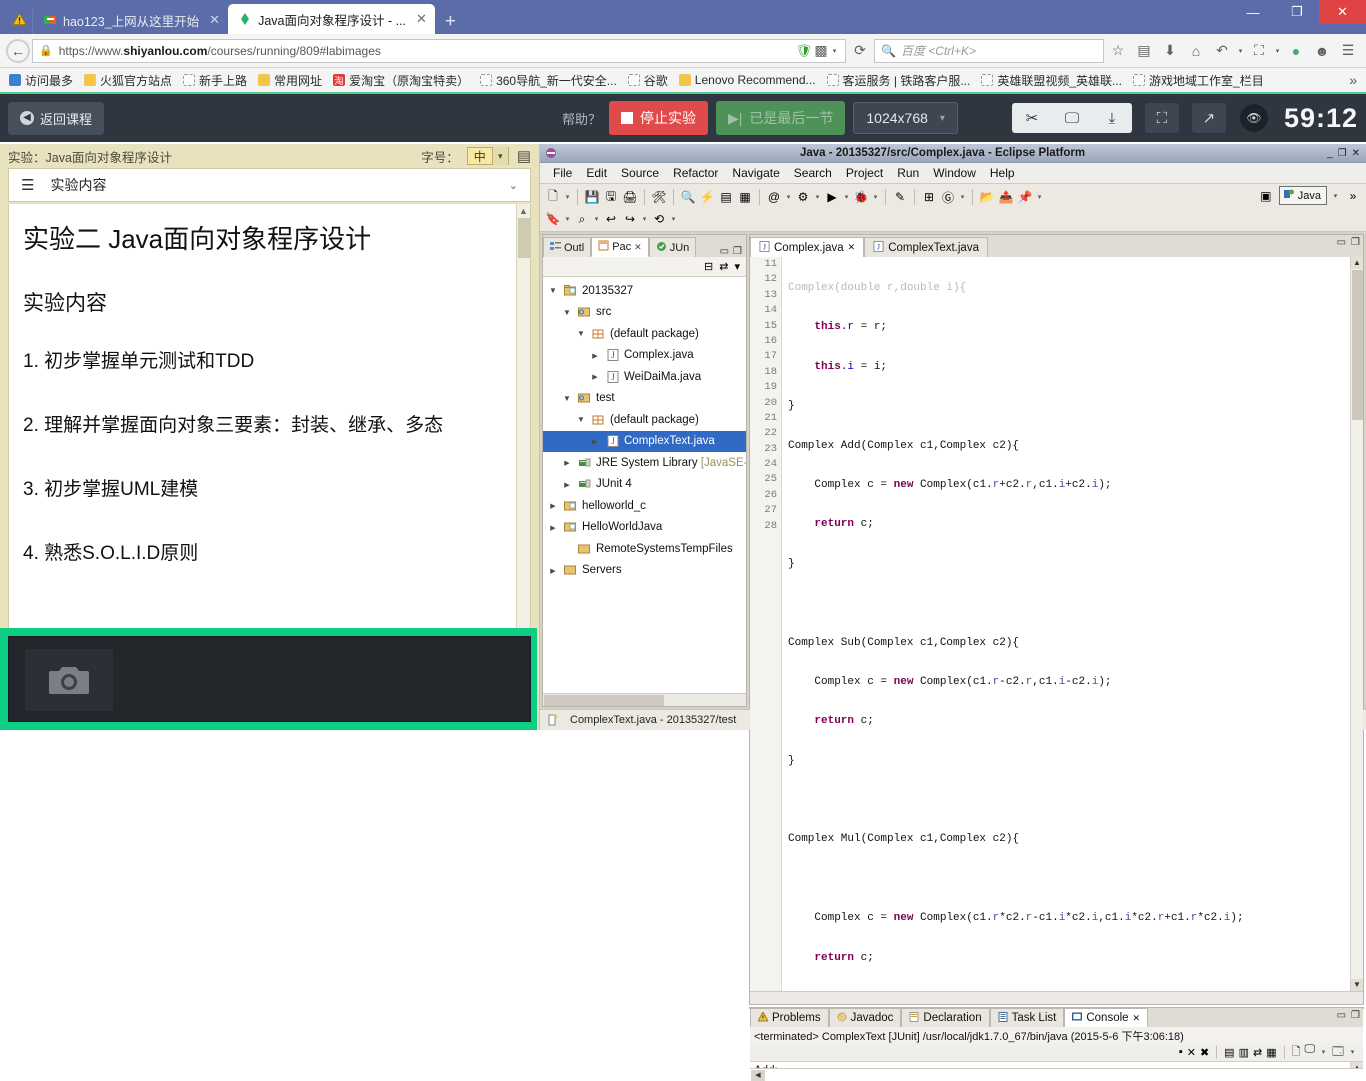  I want to click on new-annotation-icon: @, so click(774, 197).